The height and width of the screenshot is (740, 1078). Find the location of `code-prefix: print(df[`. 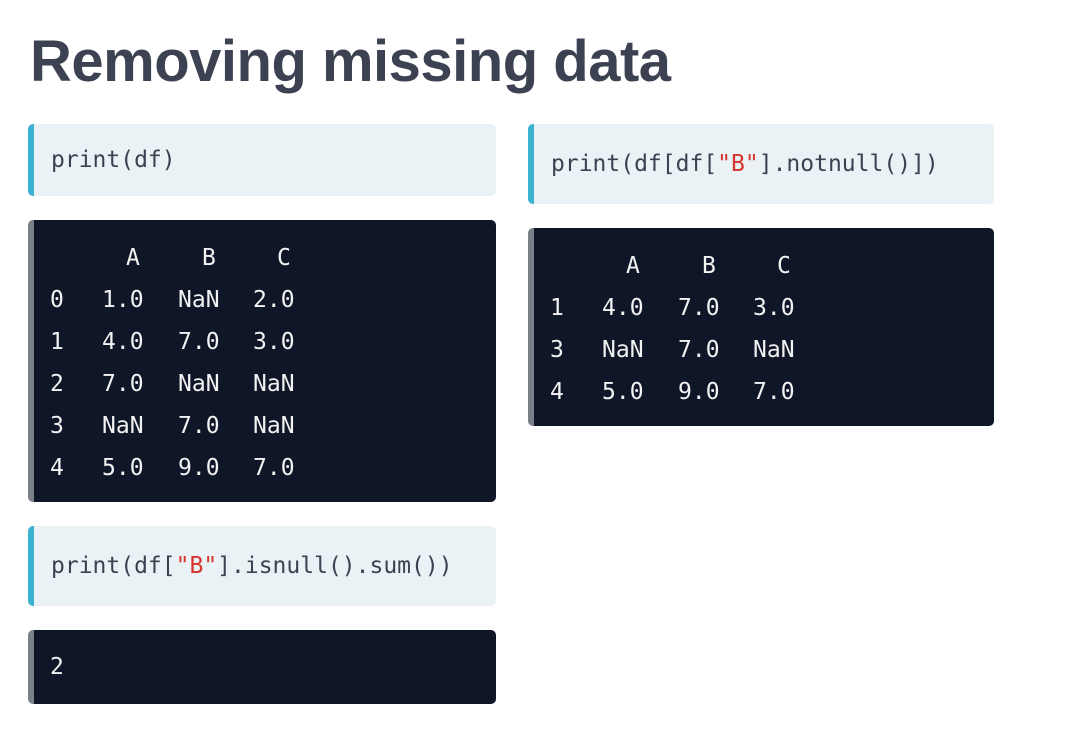

code-prefix: print(df[ is located at coordinates (113, 566).